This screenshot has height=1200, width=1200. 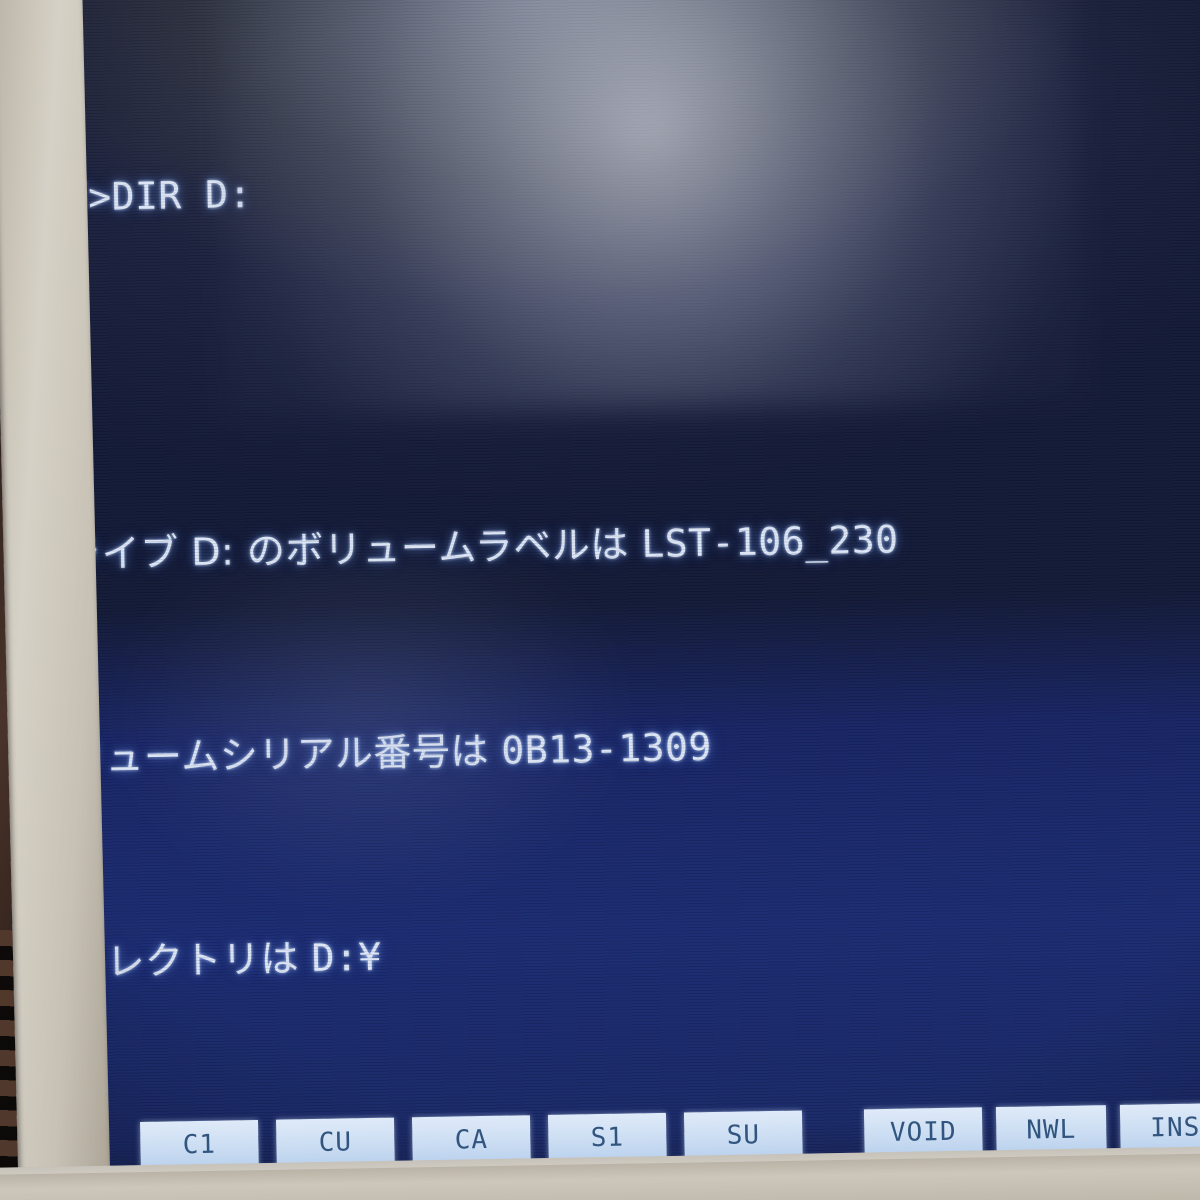 I want to click on volume-serial-prefix: ボリュームシリアル番号は, so click(x=269, y=755).